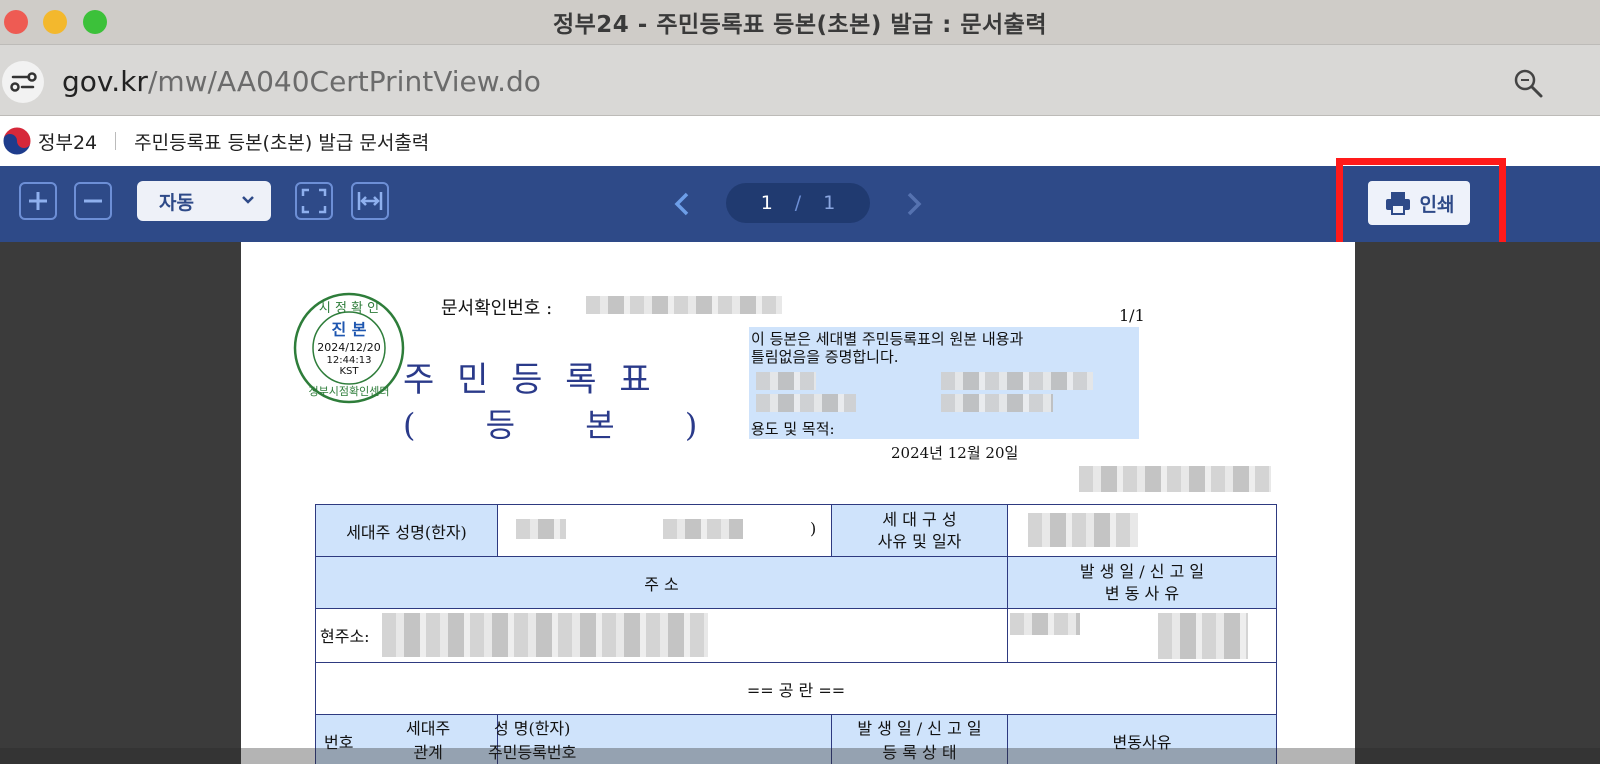  What do you see at coordinates (919, 541) in the screenshot?
I see `composition-label-2: 사유 및 일자` at bounding box center [919, 541].